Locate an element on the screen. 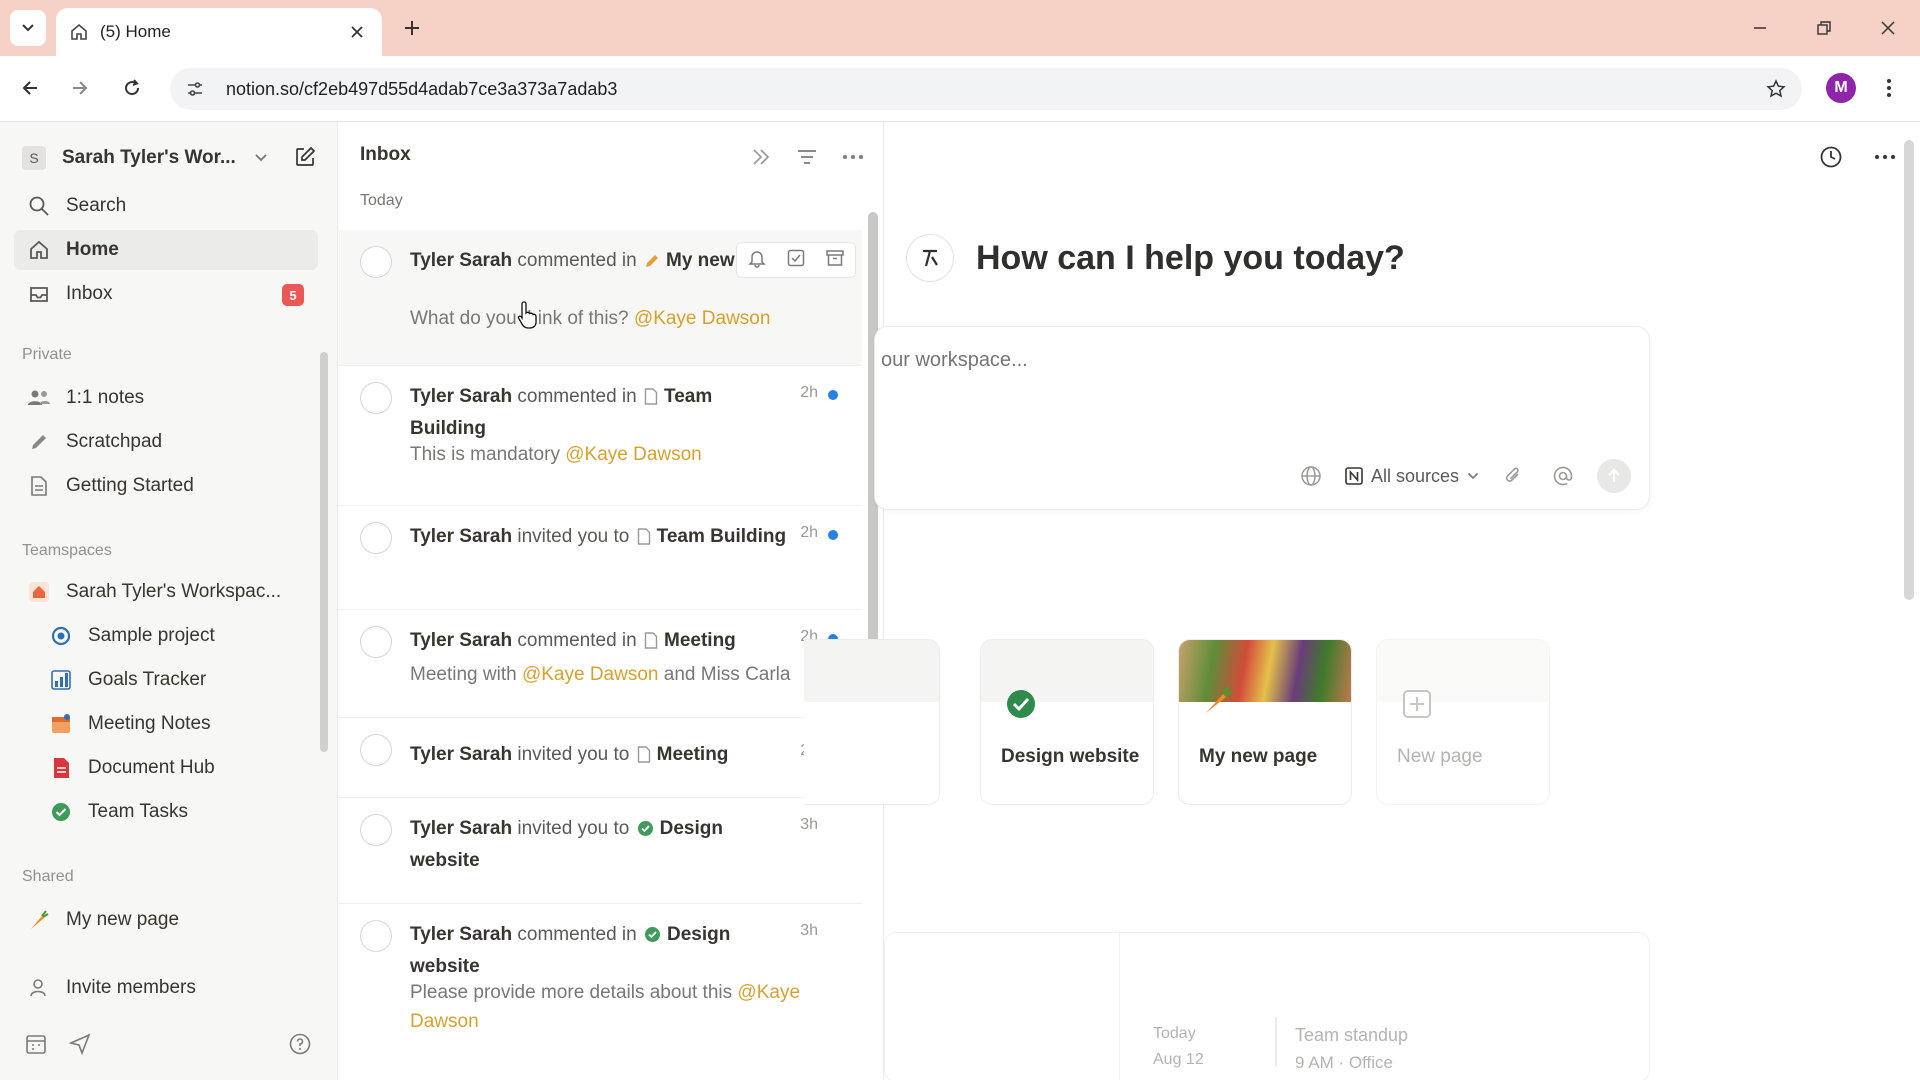 The image size is (1920, 1080). inbox-more-button is located at coordinates (853, 157).